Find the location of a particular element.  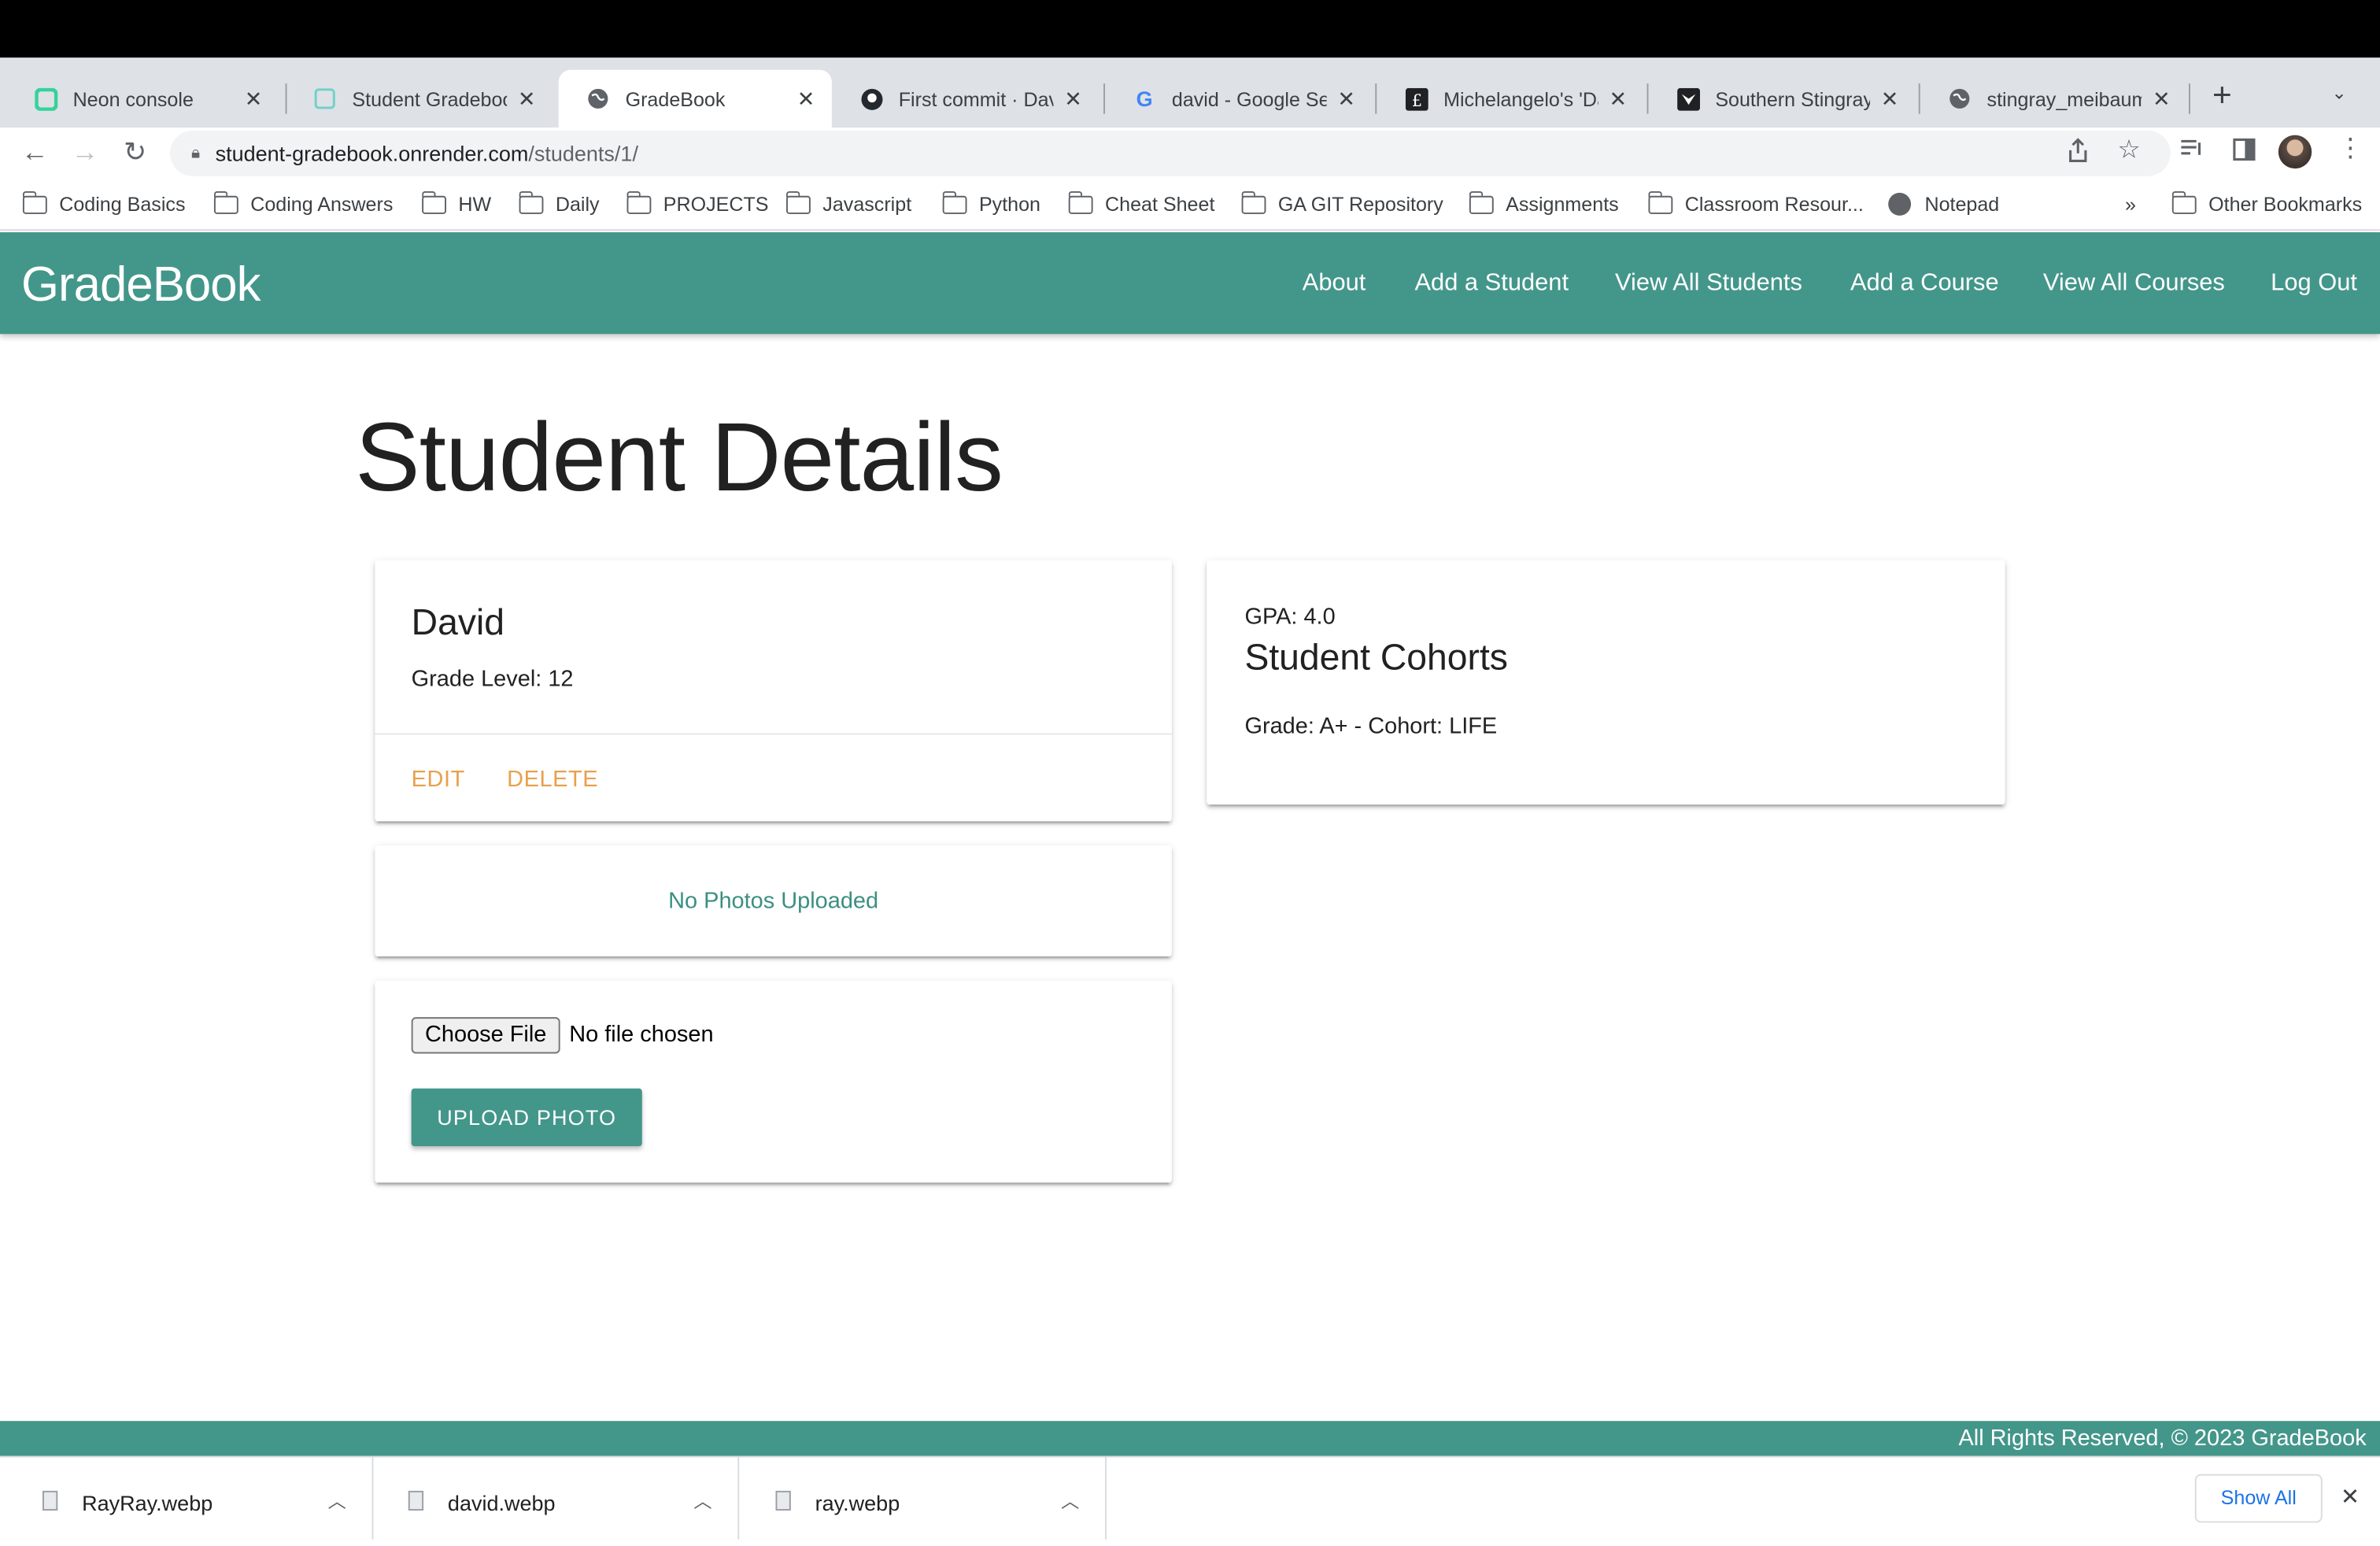

share-icon is located at coordinates (2078, 153).